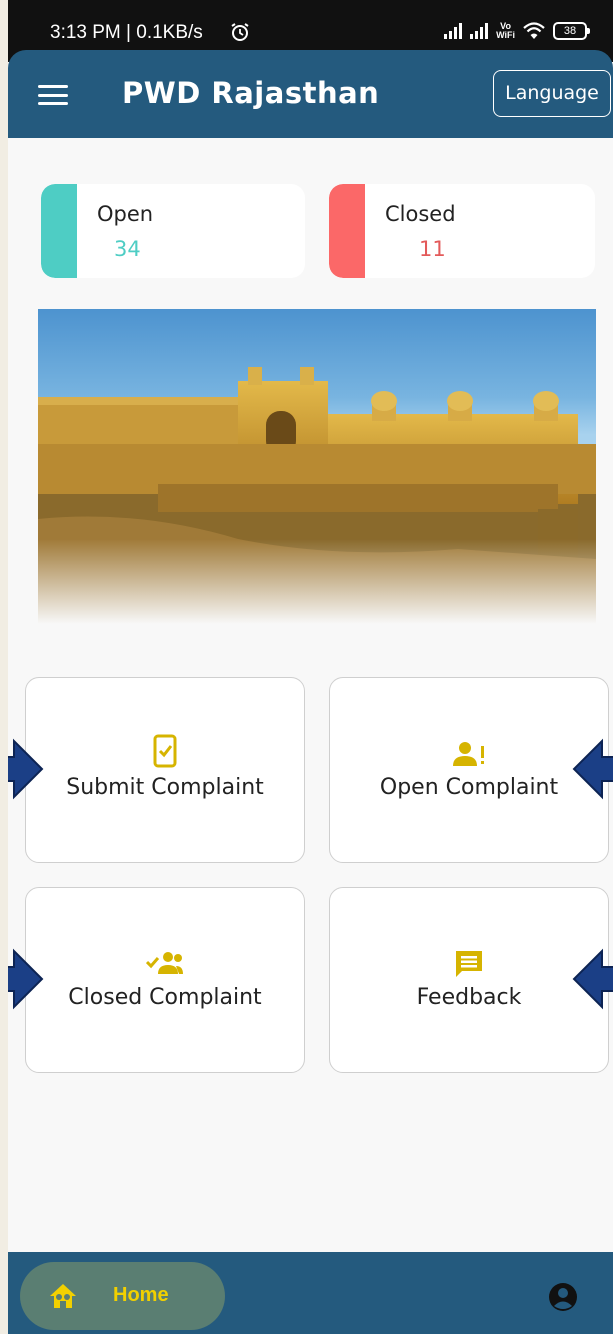 The width and height of the screenshot is (613, 1334). I want to click on closed-indicator-bar, so click(347, 231).